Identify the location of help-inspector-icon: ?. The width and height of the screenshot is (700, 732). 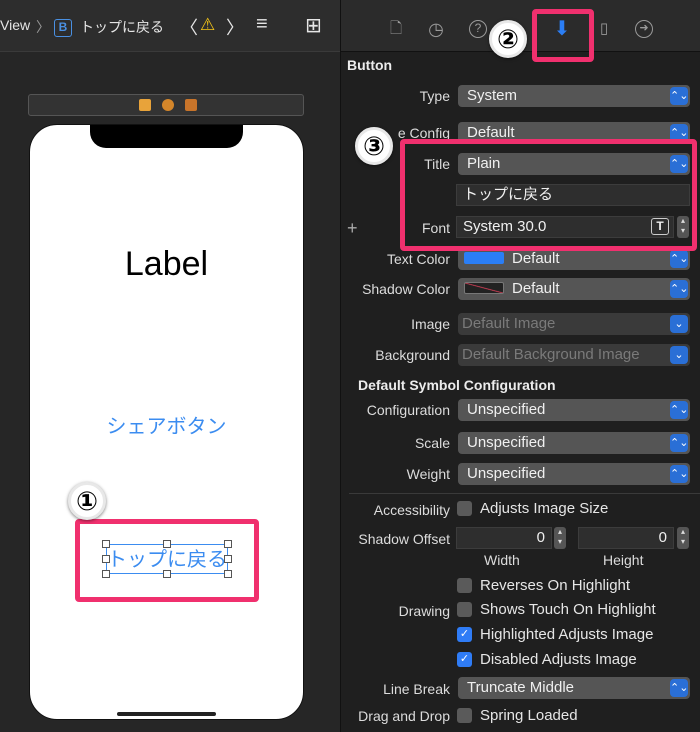
(478, 29).